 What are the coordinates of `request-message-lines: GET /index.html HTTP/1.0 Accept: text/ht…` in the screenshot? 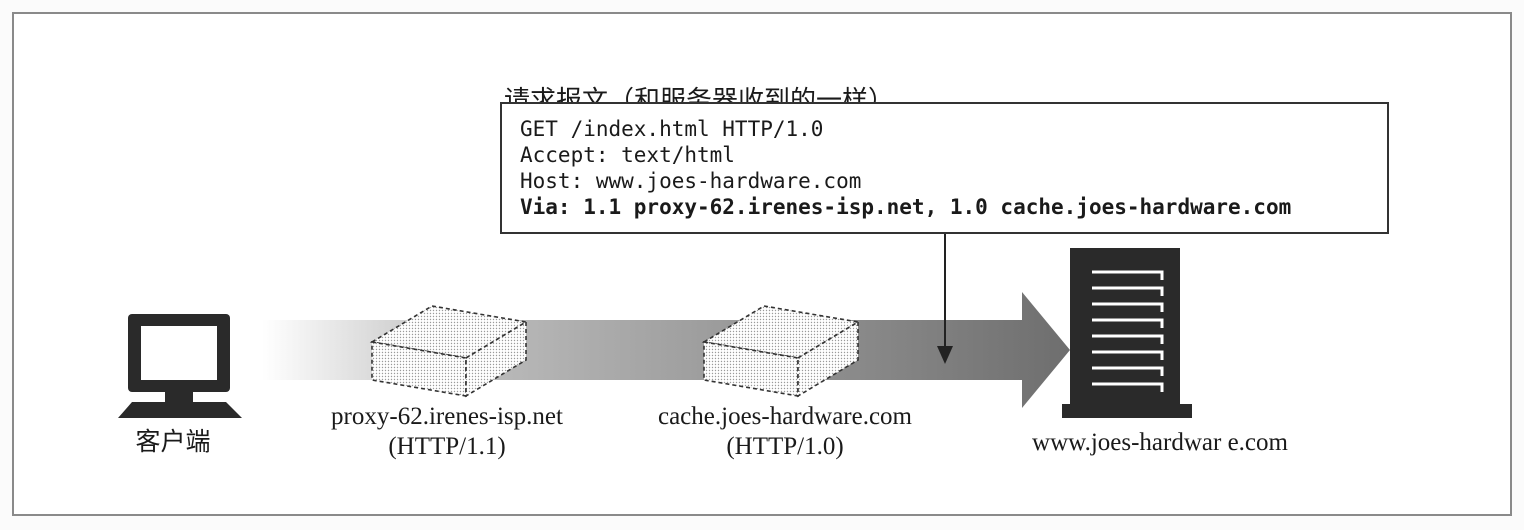 It's located at (905, 168).